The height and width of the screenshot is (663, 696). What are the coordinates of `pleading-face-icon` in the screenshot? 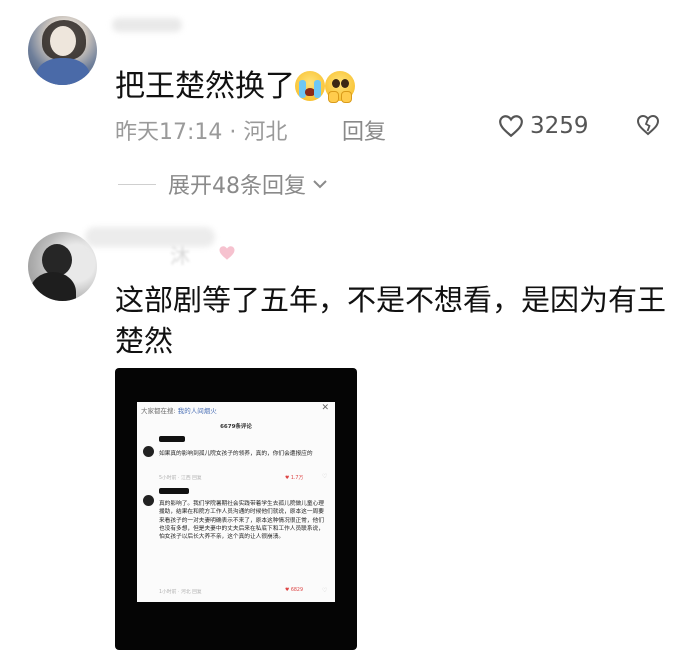 It's located at (340, 87).